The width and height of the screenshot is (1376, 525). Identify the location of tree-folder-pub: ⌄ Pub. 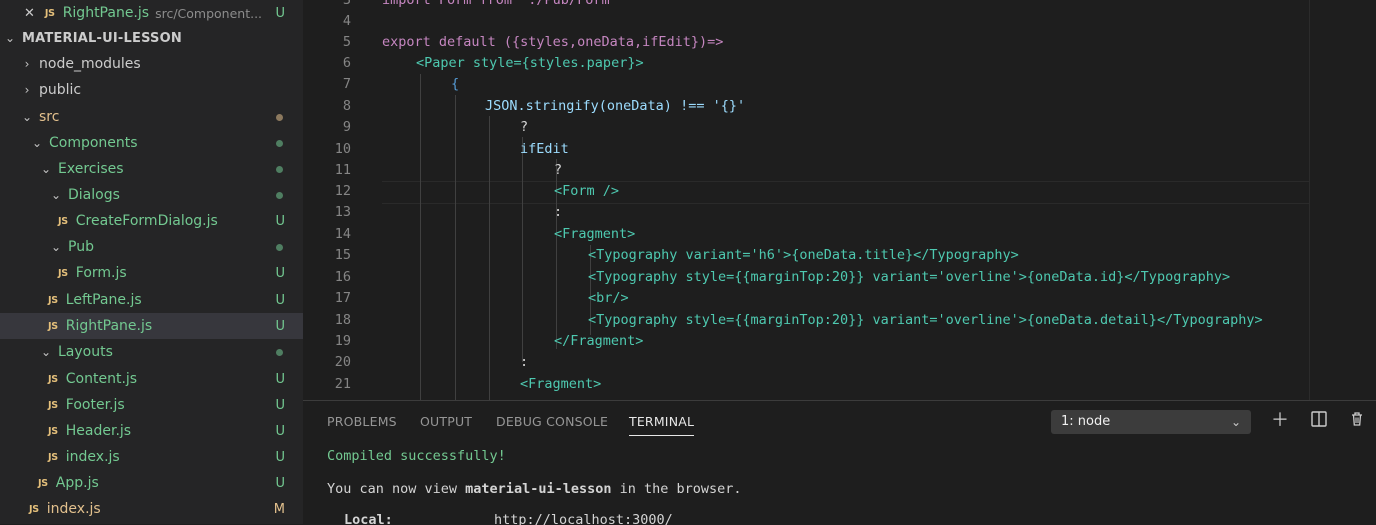
(151, 247).